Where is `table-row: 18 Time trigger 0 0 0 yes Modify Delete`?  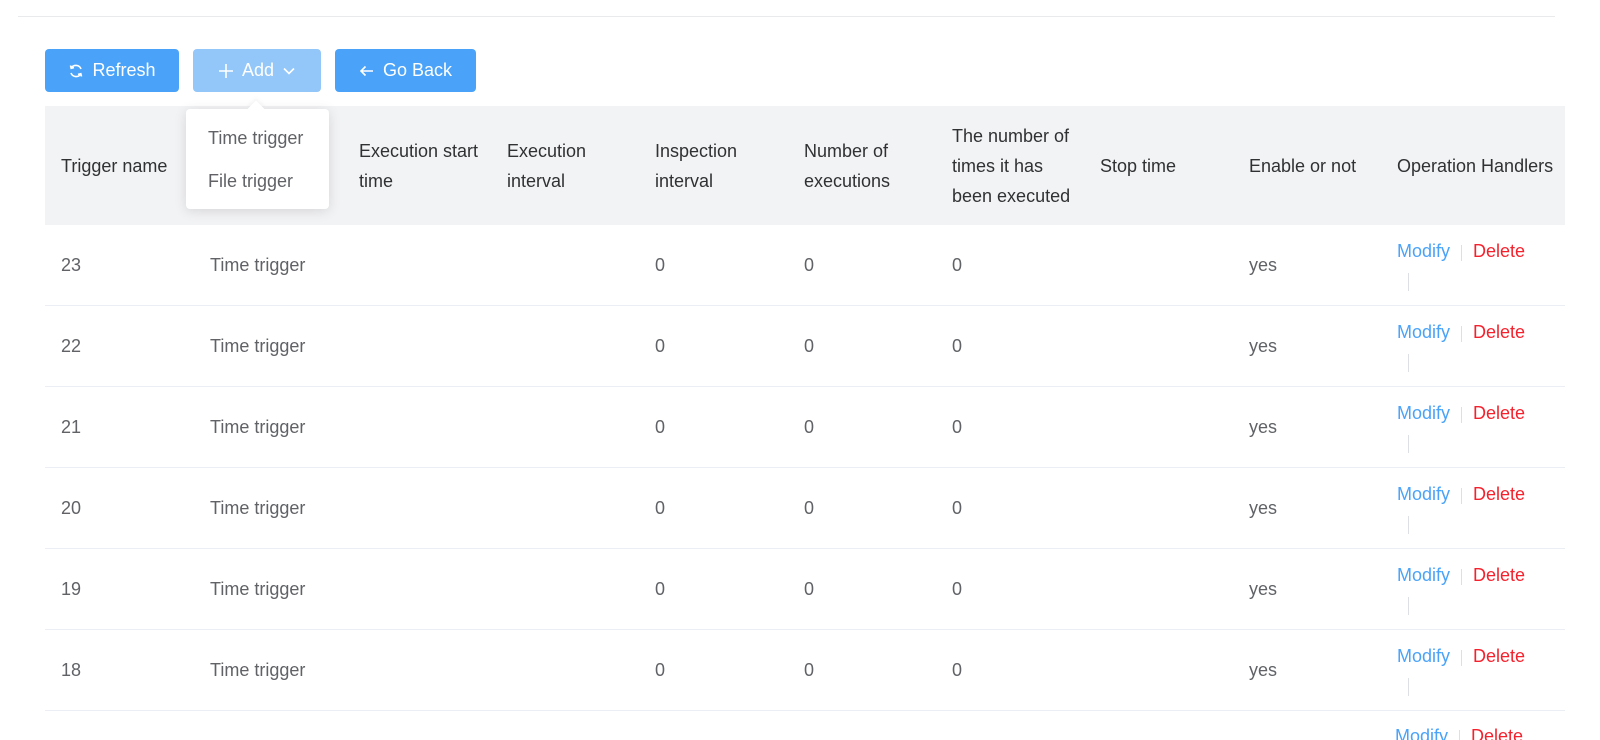 table-row: 18 Time trigger 0 0 0 yes Modify Delete is located at coordinates (805, 670).